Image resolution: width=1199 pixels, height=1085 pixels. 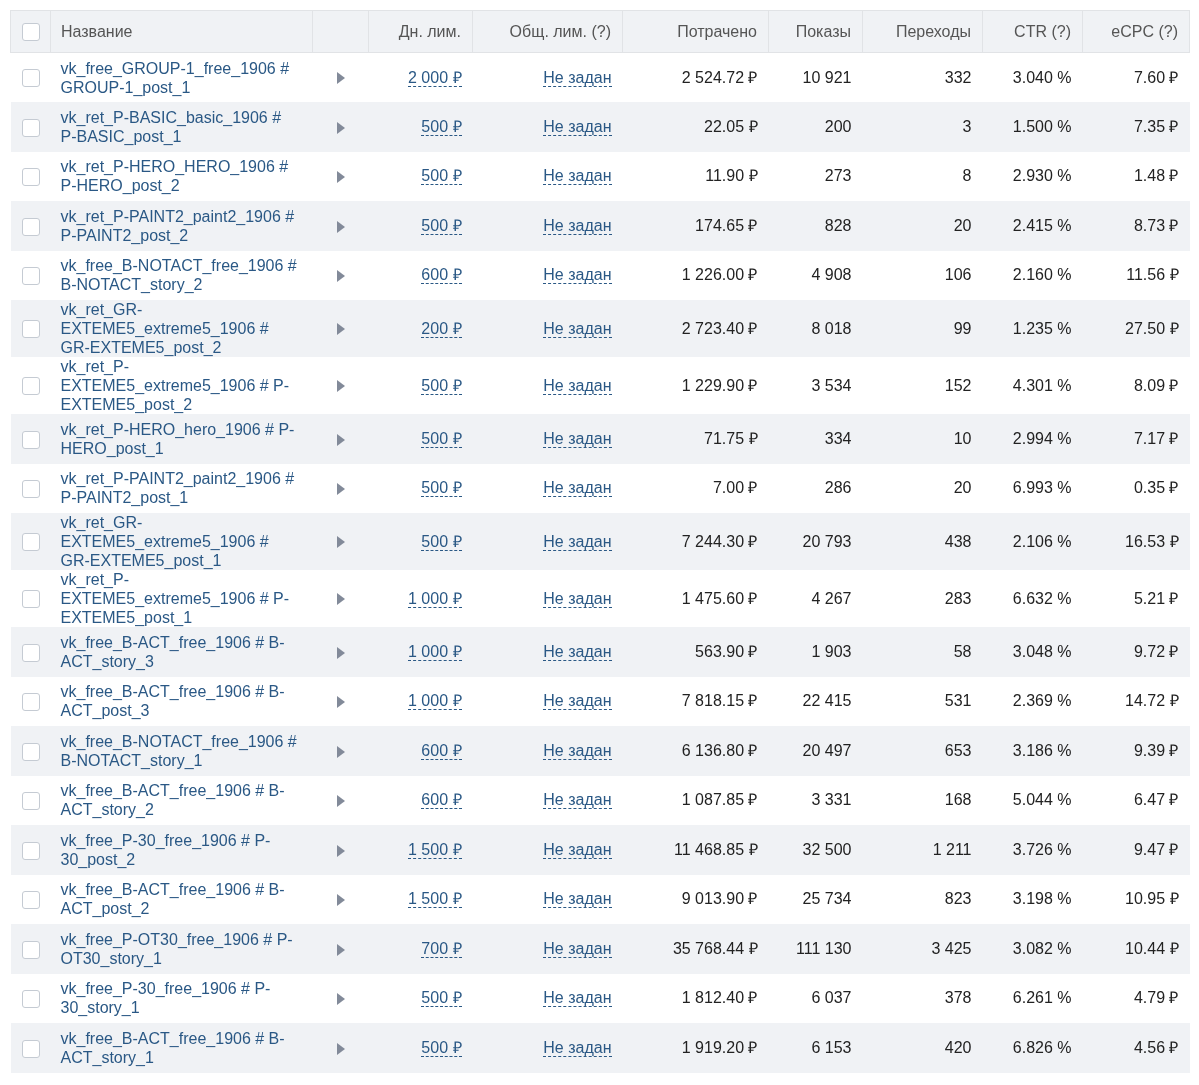 What do you see at coordinates (435, 77) in the screenshot?
I see `daily-limit-link: 2 000 ₽` at bounding box center [435, 77].